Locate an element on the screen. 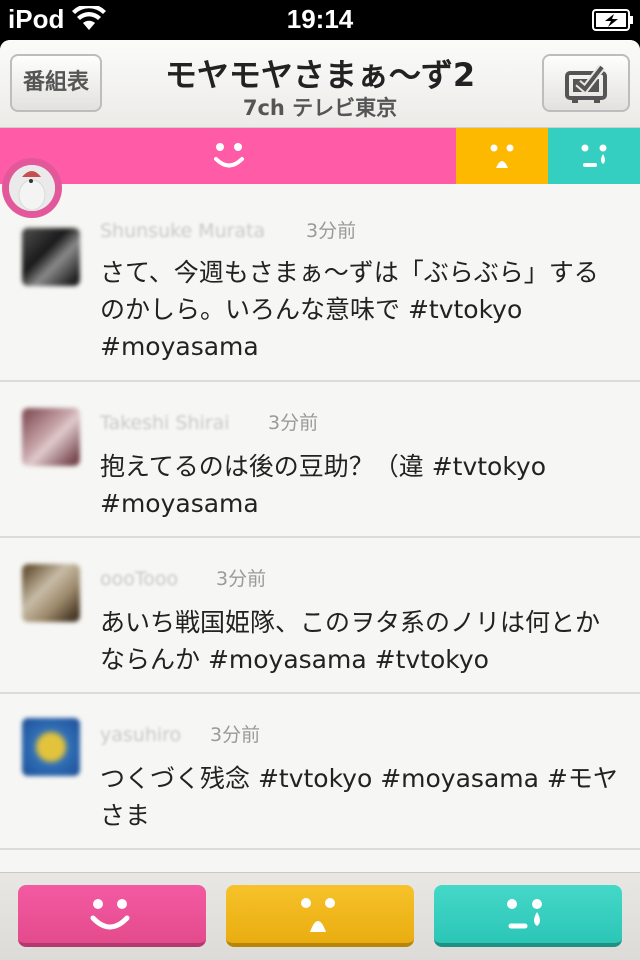 The height and width of the screenshot is (960, 640). tv-check-icon is located at coordinates (586, 83).